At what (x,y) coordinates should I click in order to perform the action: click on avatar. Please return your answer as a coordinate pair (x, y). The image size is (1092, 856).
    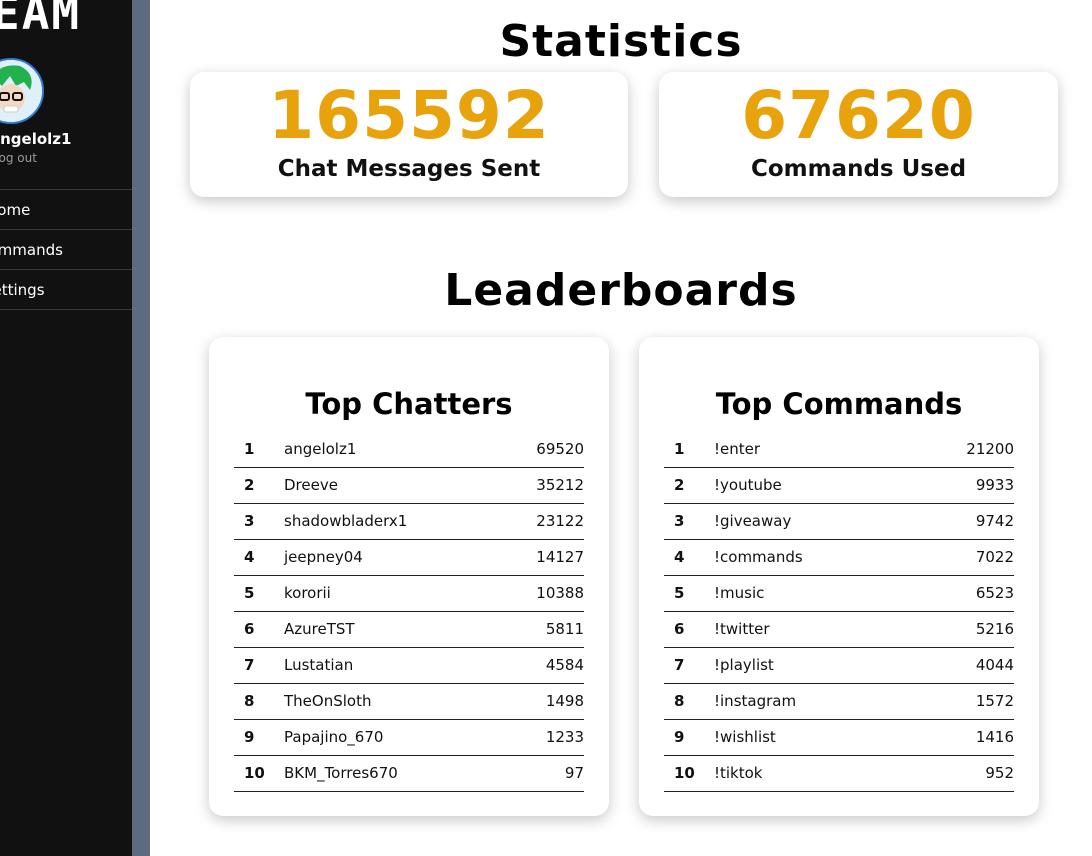
    Looking at the image, I should click on (22, 91).